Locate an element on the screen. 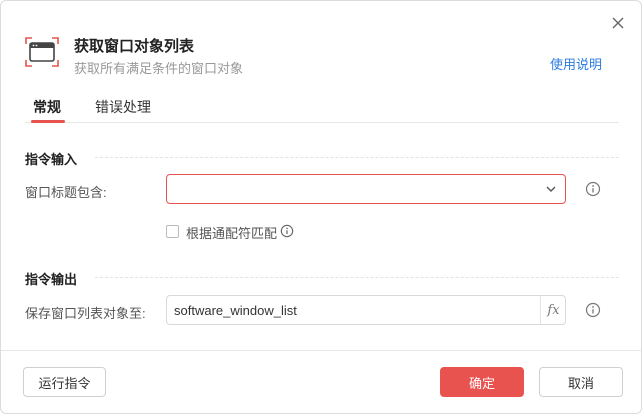  save-variable-field: fx is located at coordinates (366, 310).